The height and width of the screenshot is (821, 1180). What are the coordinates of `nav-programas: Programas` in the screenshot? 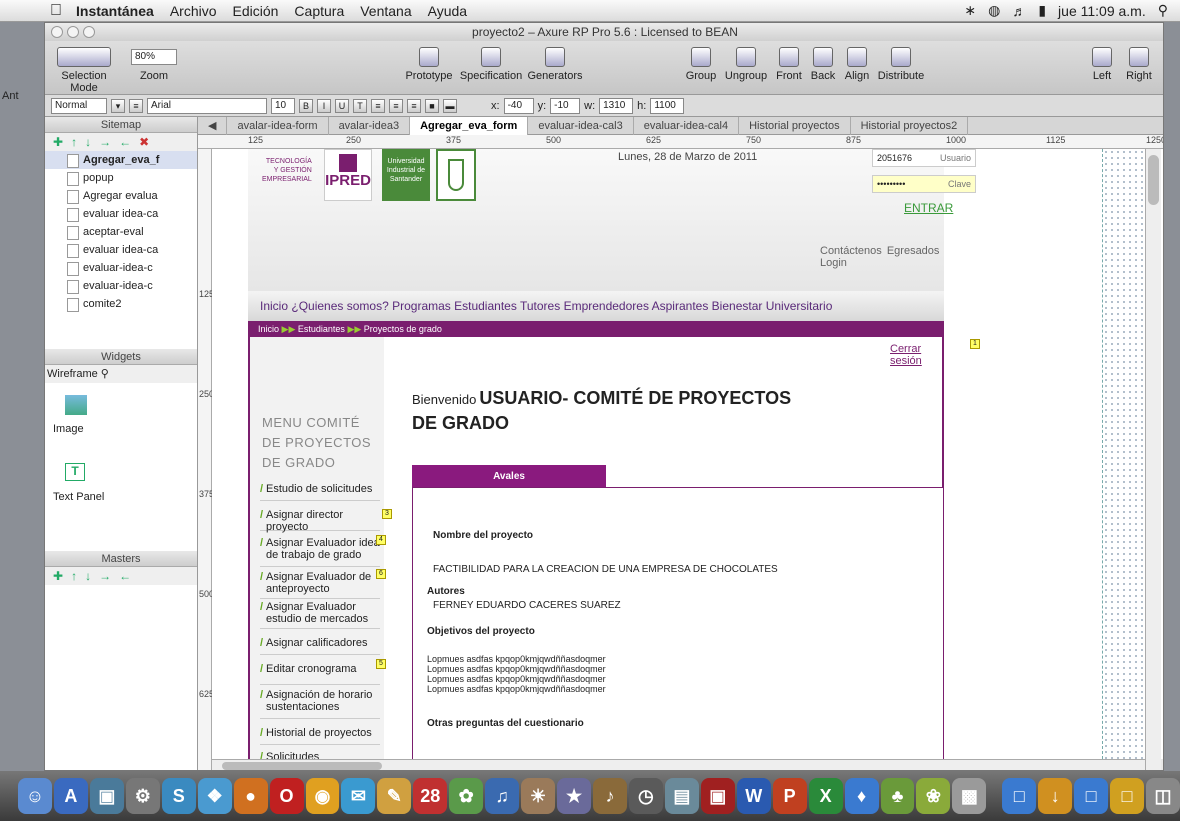 It's located at (421, 306).